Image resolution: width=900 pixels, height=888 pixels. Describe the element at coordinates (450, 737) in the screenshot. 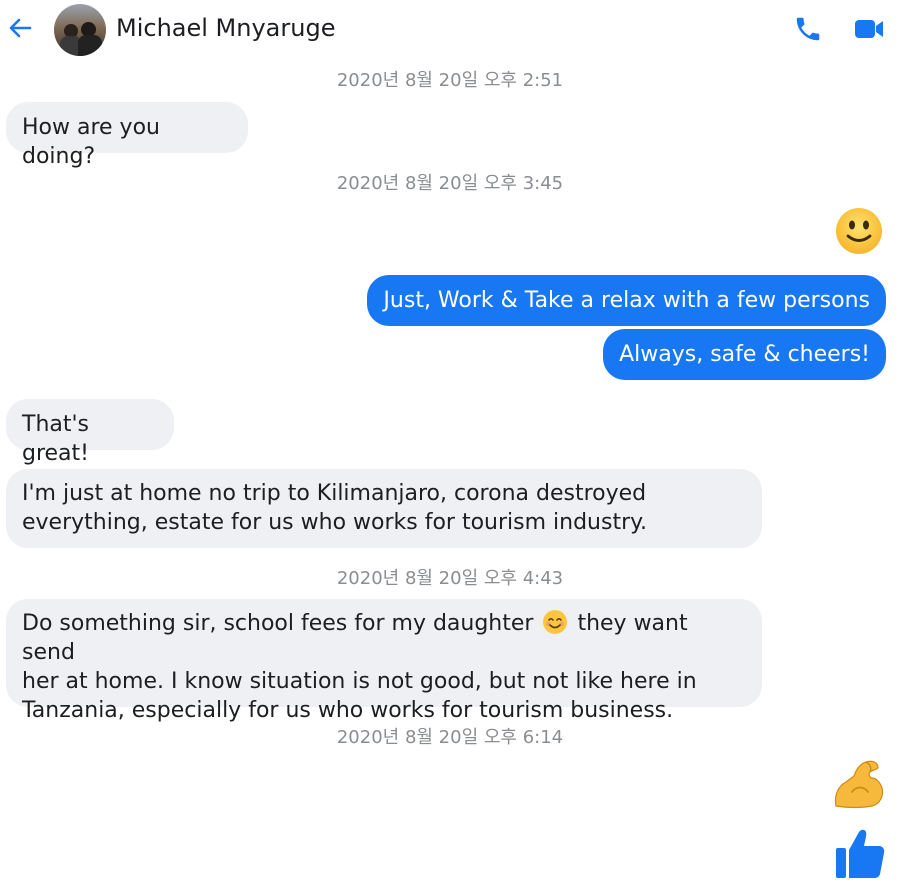

I see `timestamp: 2020년 8월 20일 오후 6:14` at that location.